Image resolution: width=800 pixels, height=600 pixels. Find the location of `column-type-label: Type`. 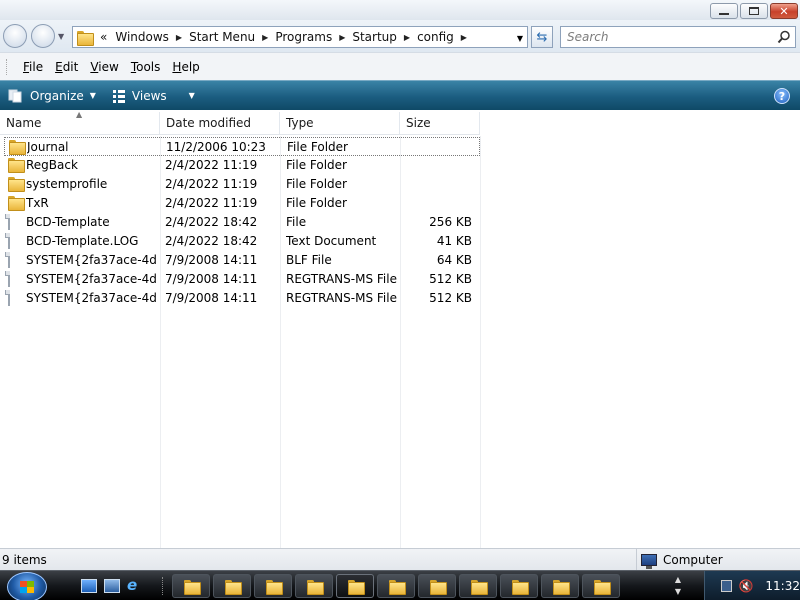

column-type-label: Type is located at coordinates (300, 123).